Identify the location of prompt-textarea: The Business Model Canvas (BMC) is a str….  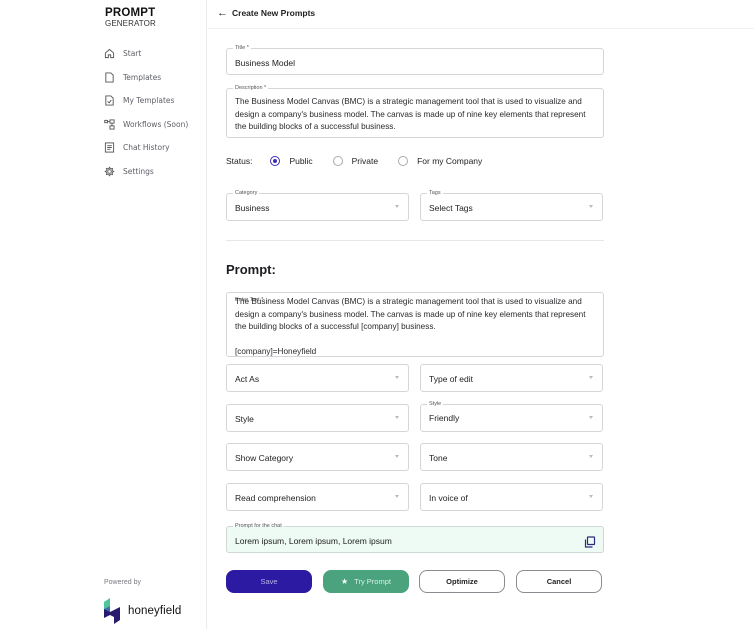
(415, 327).